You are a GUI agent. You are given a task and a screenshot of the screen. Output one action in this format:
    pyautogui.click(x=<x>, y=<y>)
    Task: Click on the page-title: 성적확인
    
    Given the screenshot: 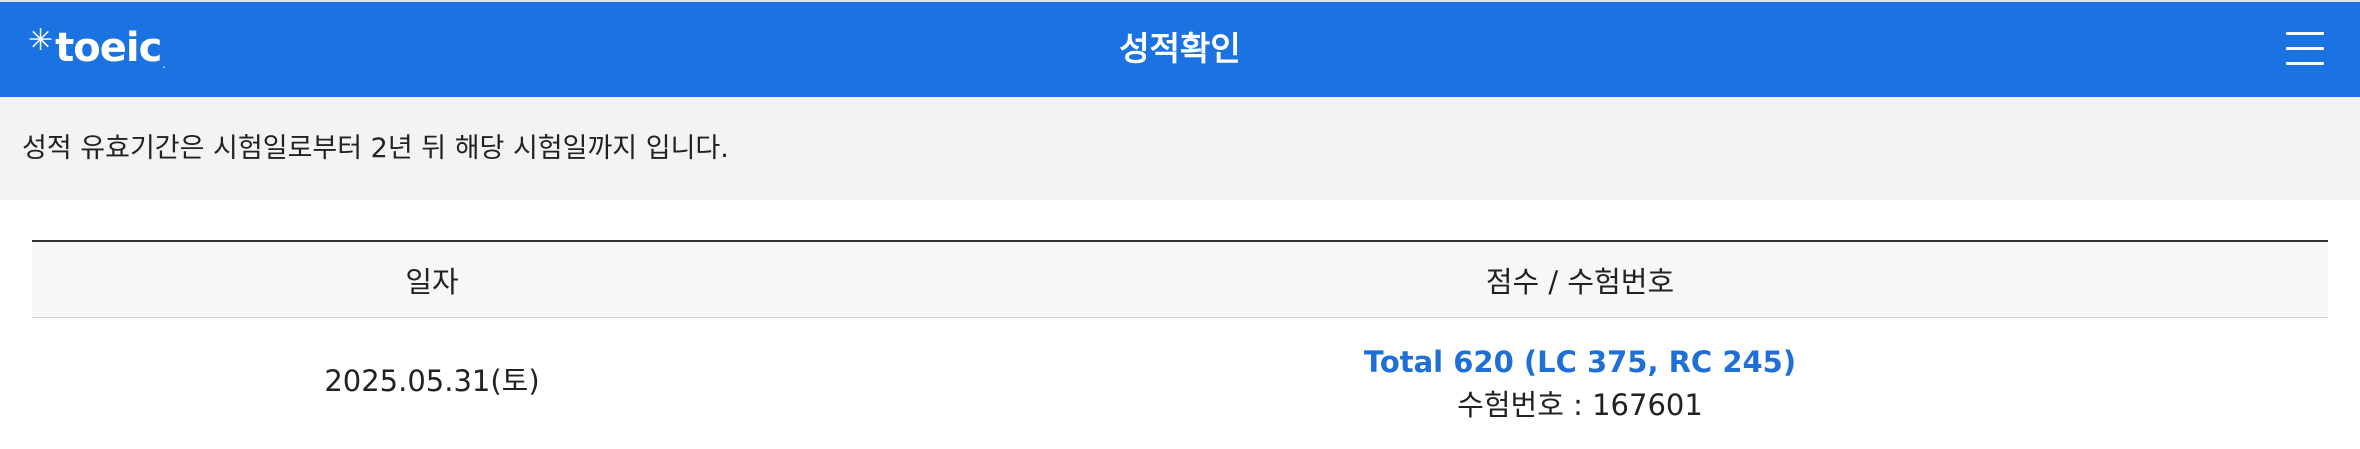 What is the action you would take?
    pyautogui.click(x=1180, y=48)
    